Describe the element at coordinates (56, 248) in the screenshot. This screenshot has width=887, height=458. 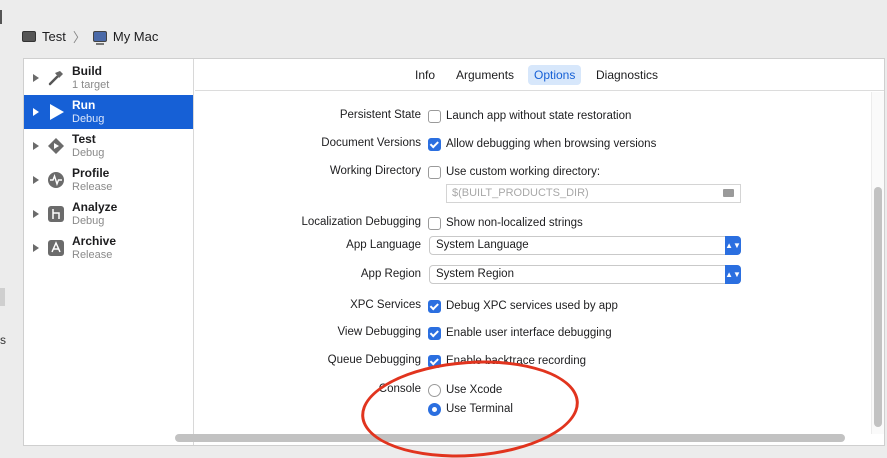
I see `archive-app-icon` at that location.